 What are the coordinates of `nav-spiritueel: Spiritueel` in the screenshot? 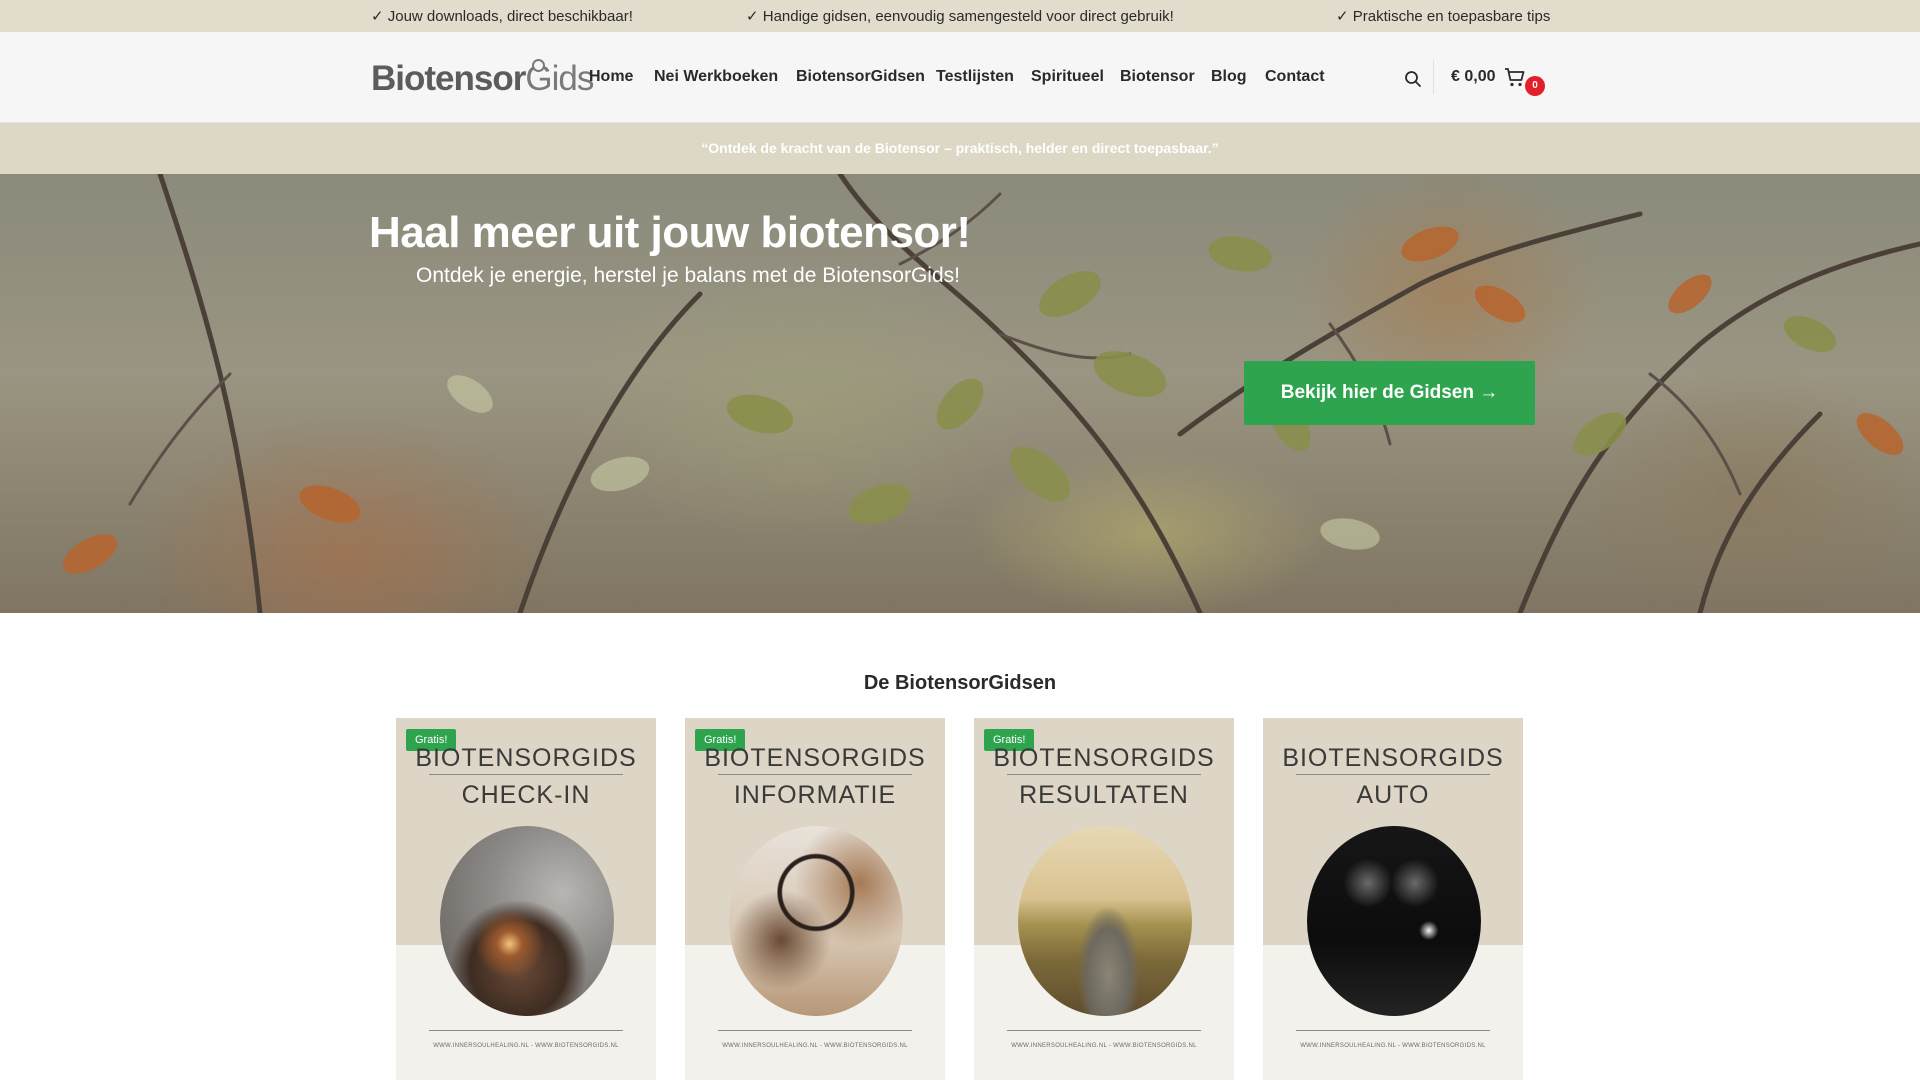 It's located at (1067, 77).